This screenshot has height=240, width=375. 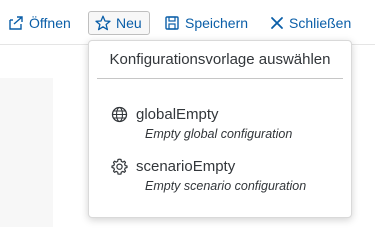 What do you see at coordinates (177, 114) in the screenshot?
I see `option-name: globalEmpty` at bounding box center [177, 114].